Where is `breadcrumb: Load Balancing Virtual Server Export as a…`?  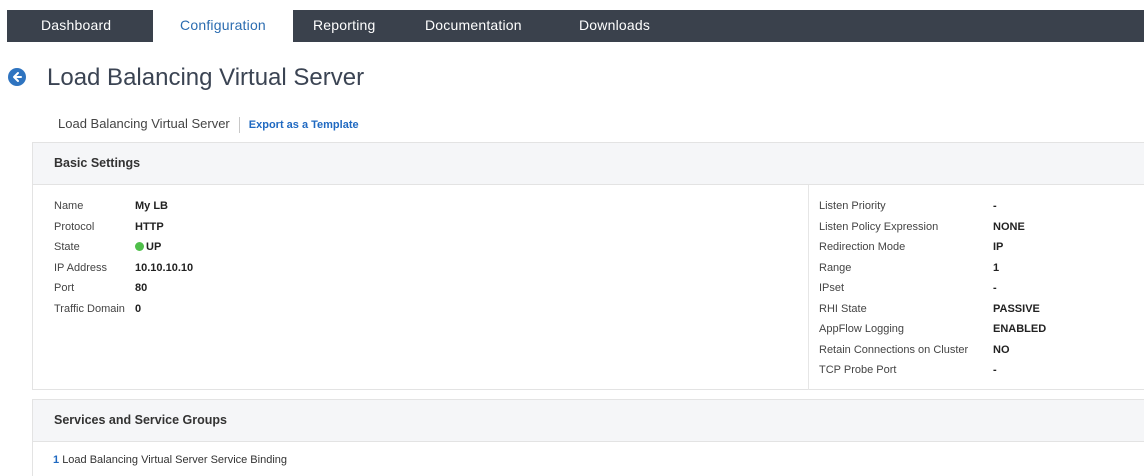 breadcrumb: Load Balancing Virtual Server Export as a… is located at coordinates (208, 124).